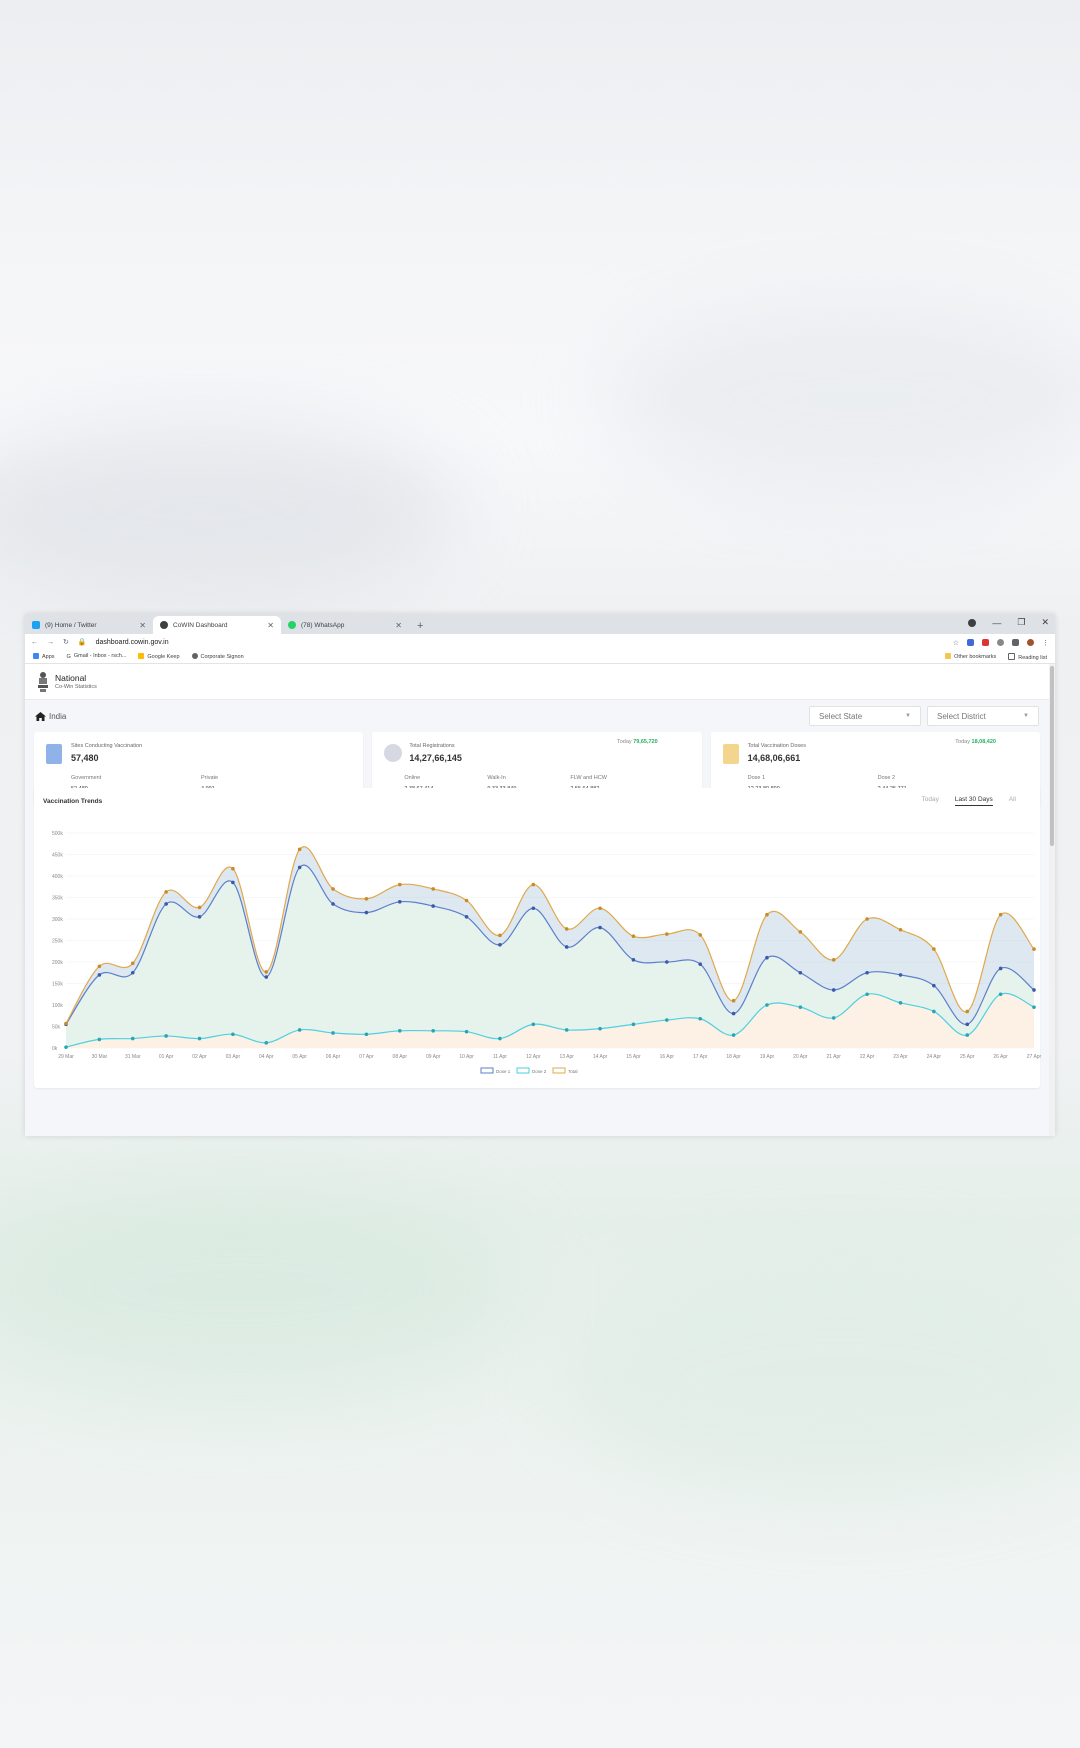  I want to click on bookmark-reading-list: Reading list, so click(1027, 656).